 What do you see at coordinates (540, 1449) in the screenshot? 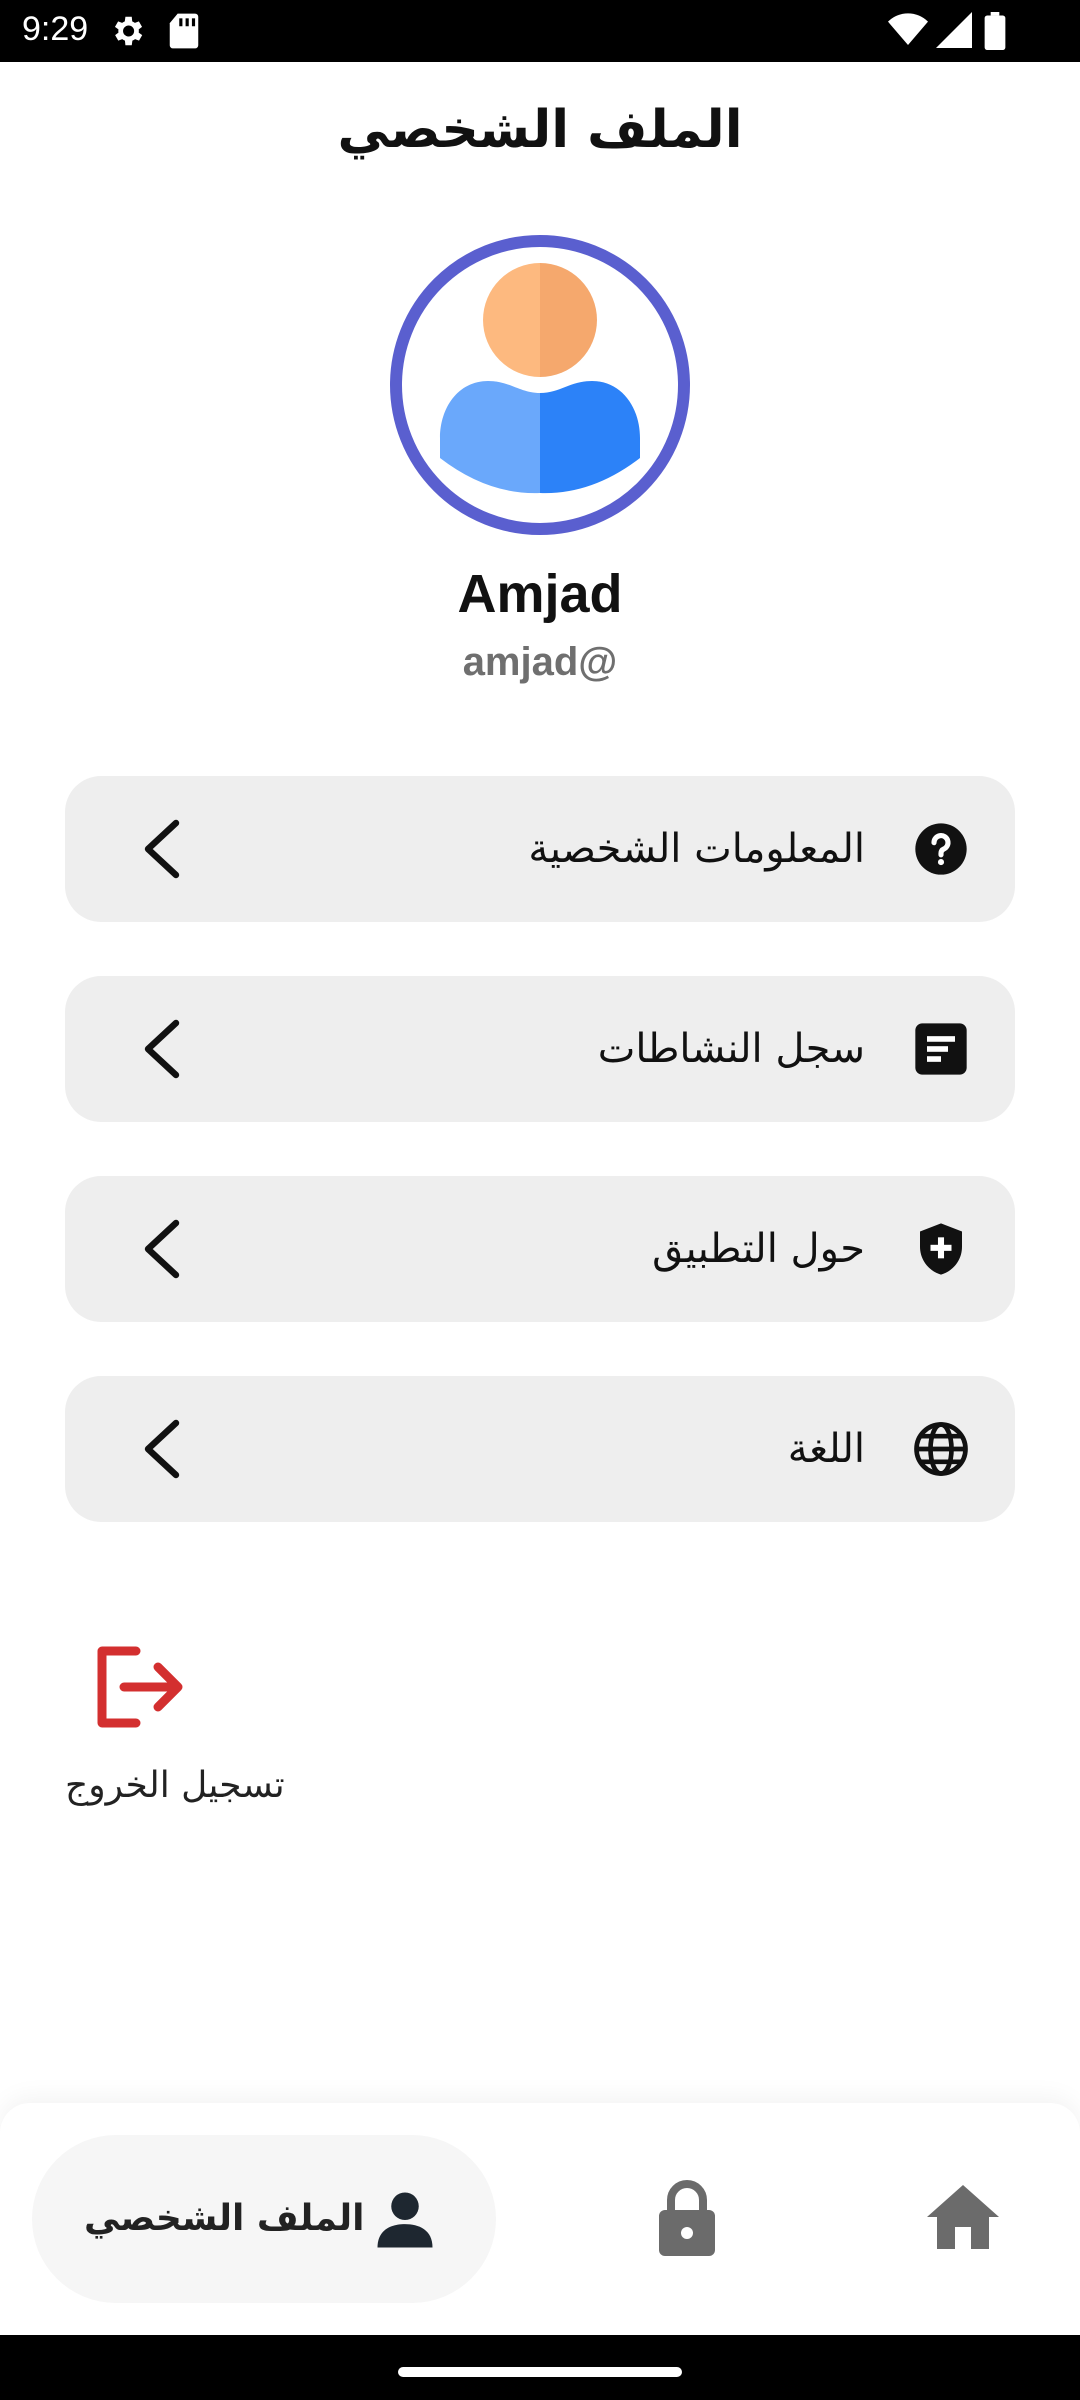
I see `menu-item-language: اللغة` at bounding box center [540, 1449].